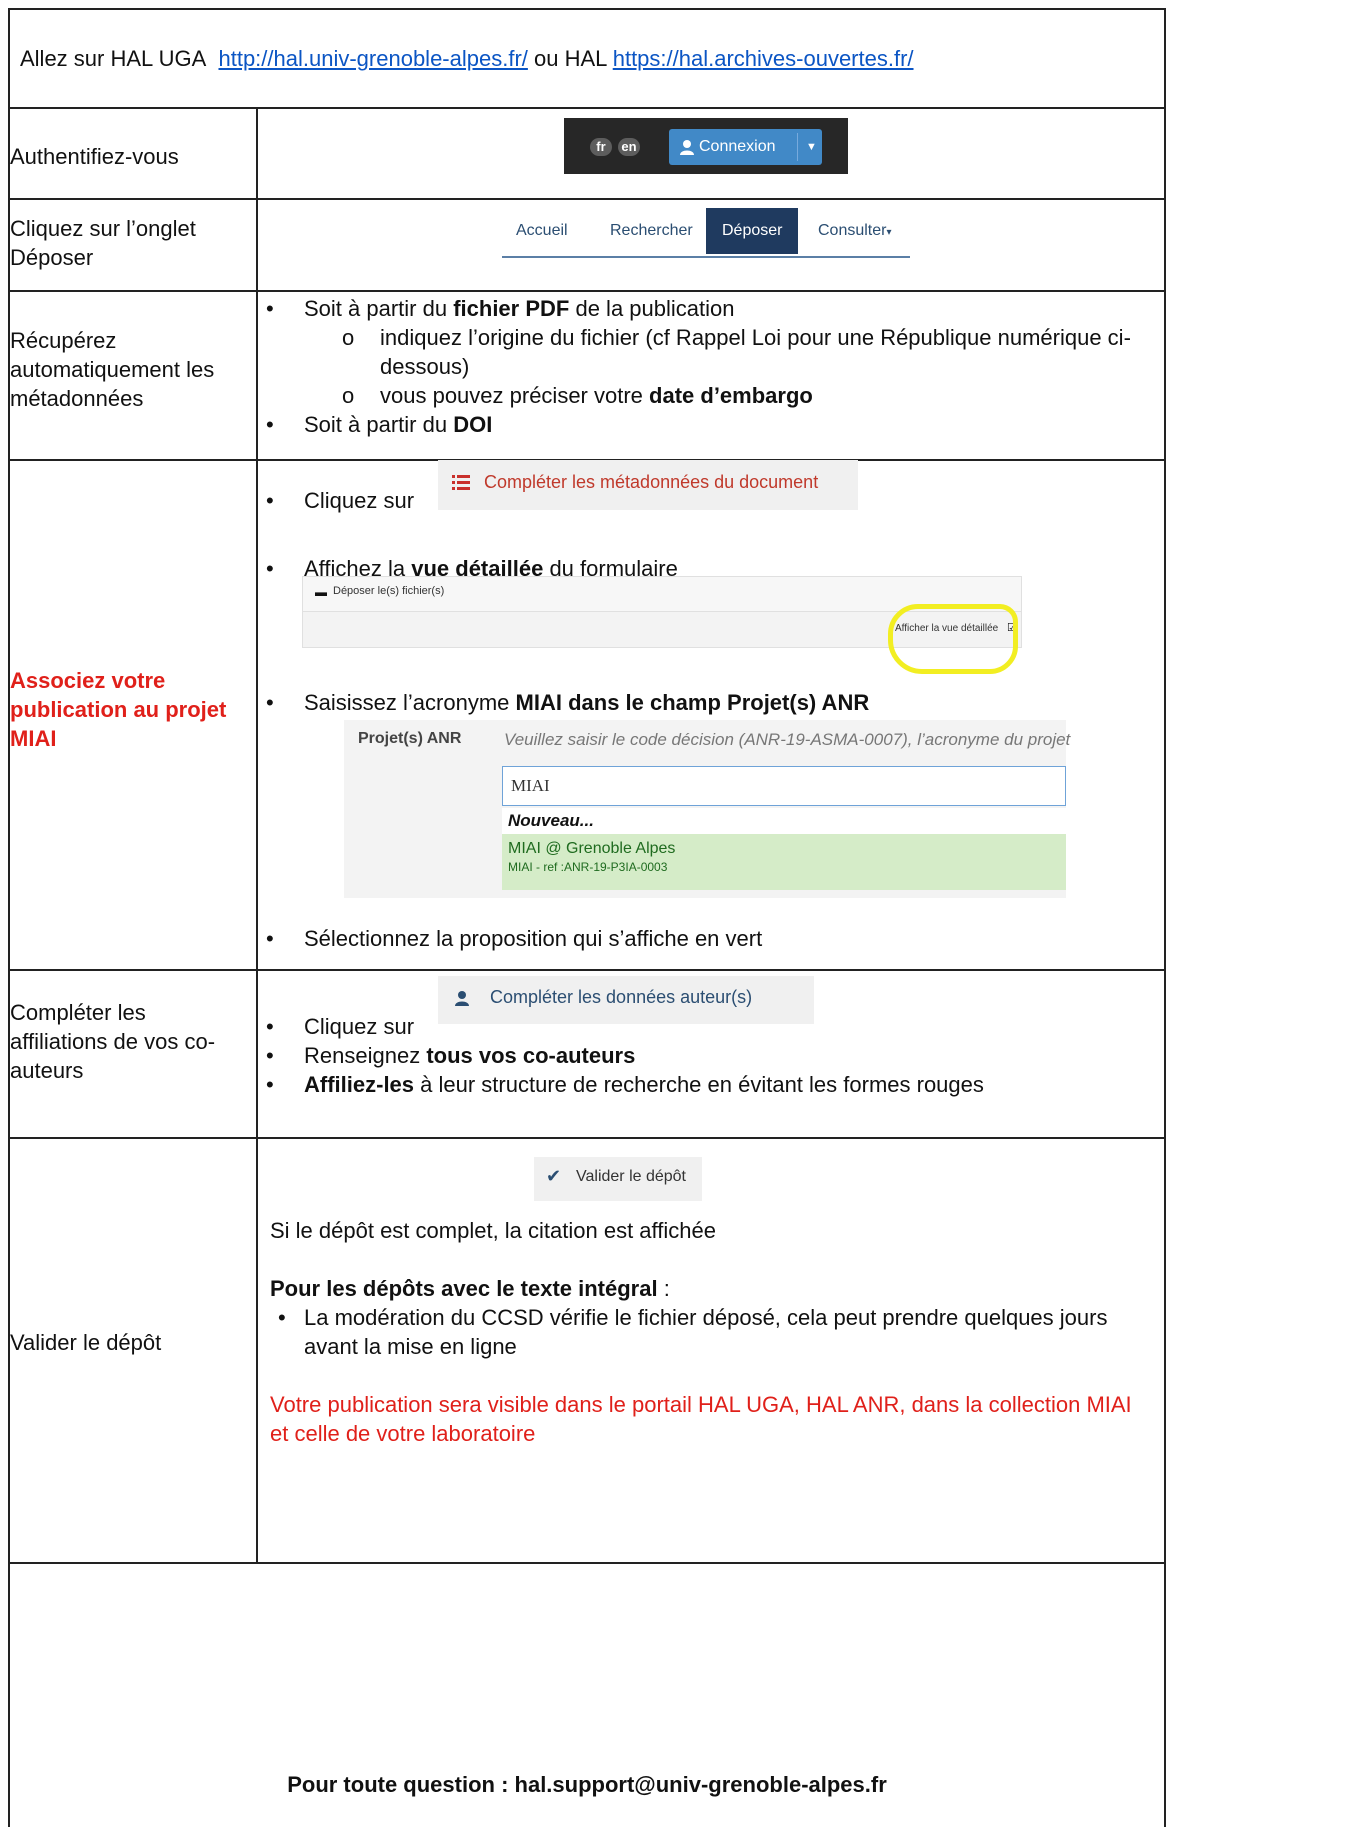 The height and width of the screenshot is (1827, 1369). What do you see at coordinates (372, 58) in the screenshot?
I see `hal-uga-link: http://hal.univ-grenoble-alpes.fr/` at bounding box center [372, 58].